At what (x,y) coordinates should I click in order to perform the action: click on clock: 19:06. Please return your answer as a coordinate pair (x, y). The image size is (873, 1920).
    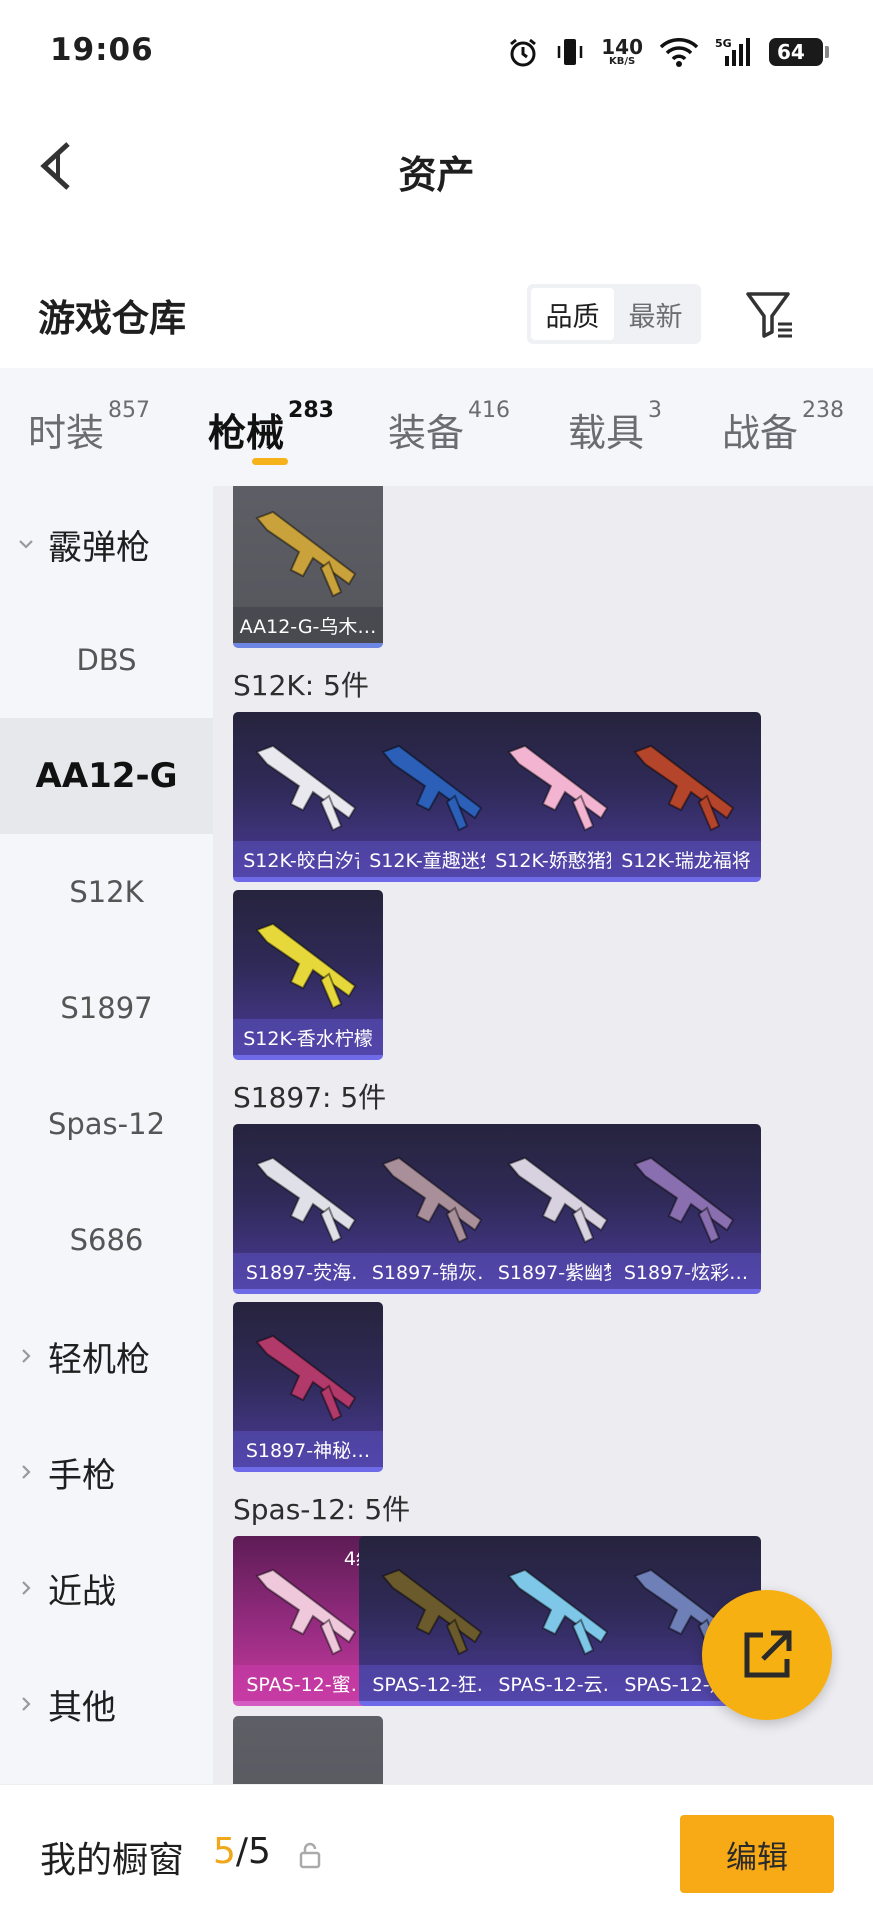
    Looking at the image, I should click on (102, 50).